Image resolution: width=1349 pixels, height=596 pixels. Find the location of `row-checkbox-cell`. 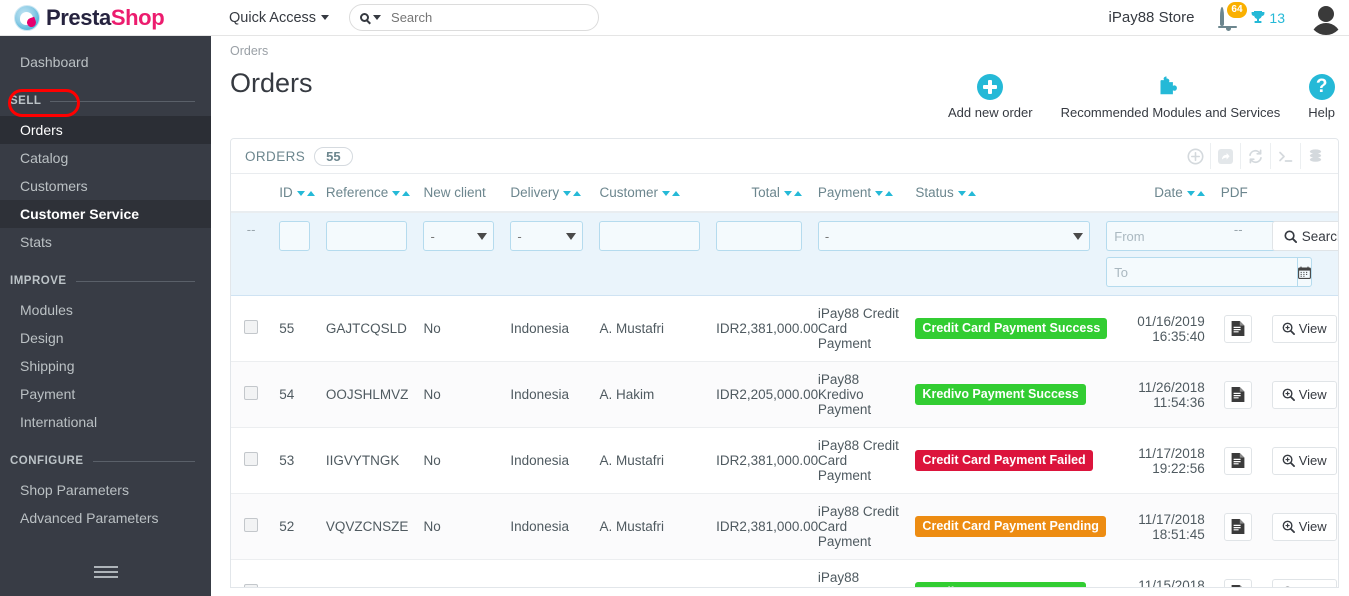

row-checkbox-cell is located at coordinates (251, 328).